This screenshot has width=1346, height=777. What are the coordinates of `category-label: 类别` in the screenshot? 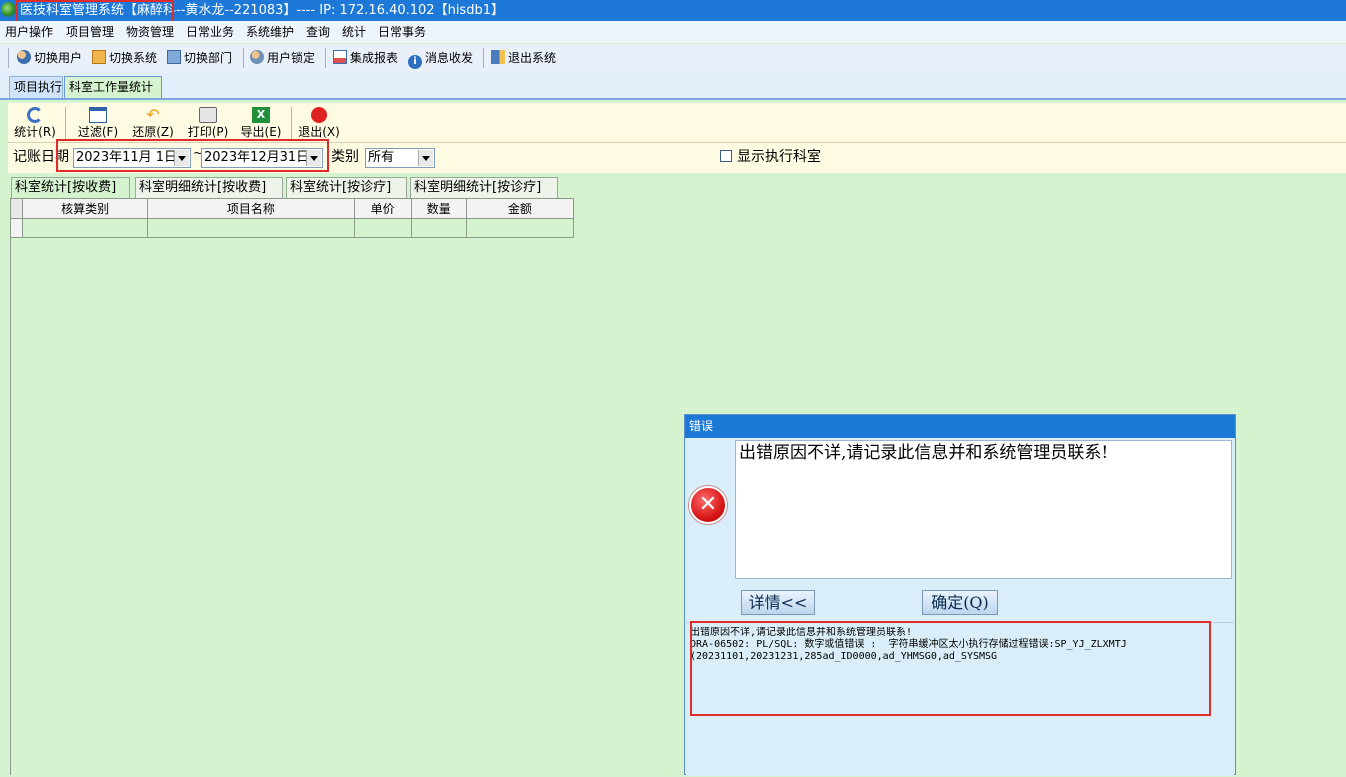 It's located at (345, 157).